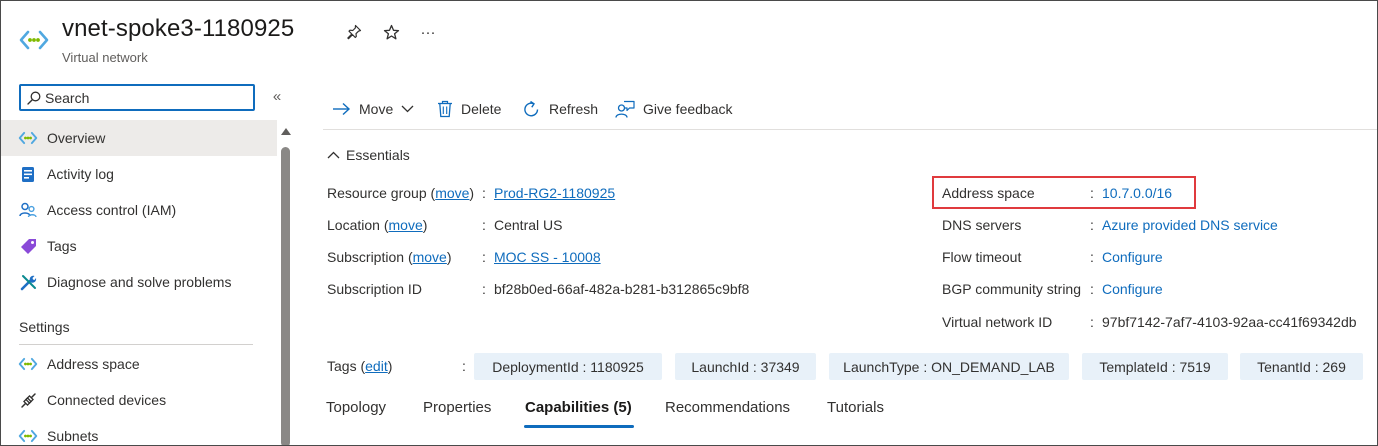  I want to click on vnet-id-value: 97bf7142-7af7-4103-92aa-cc41f69342db, so click(1229, 322).